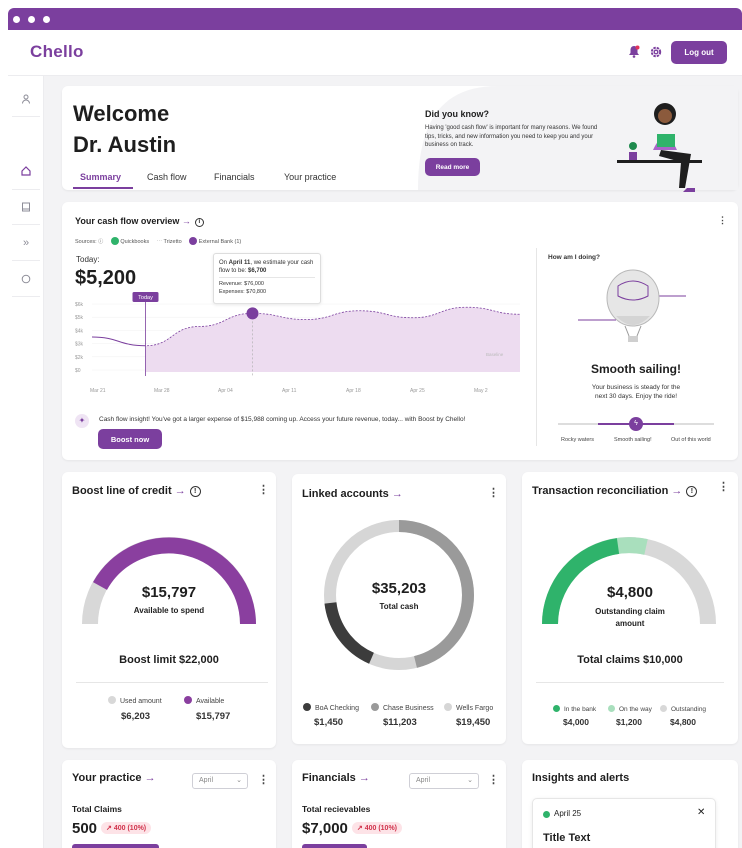  I want to click on scale-out-of-world: Out of this world, so click(691, 440).